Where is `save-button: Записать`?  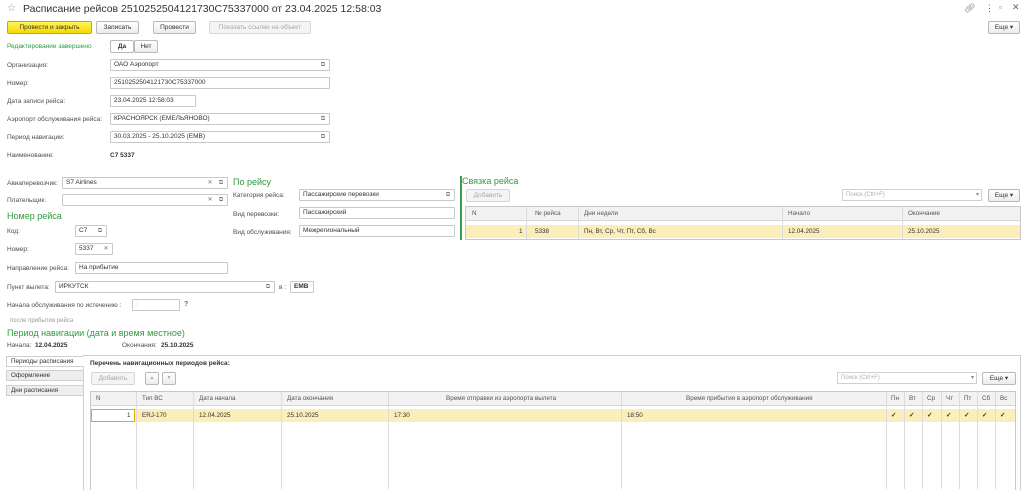
save-button: Записать is located at coordinates (117, 27).